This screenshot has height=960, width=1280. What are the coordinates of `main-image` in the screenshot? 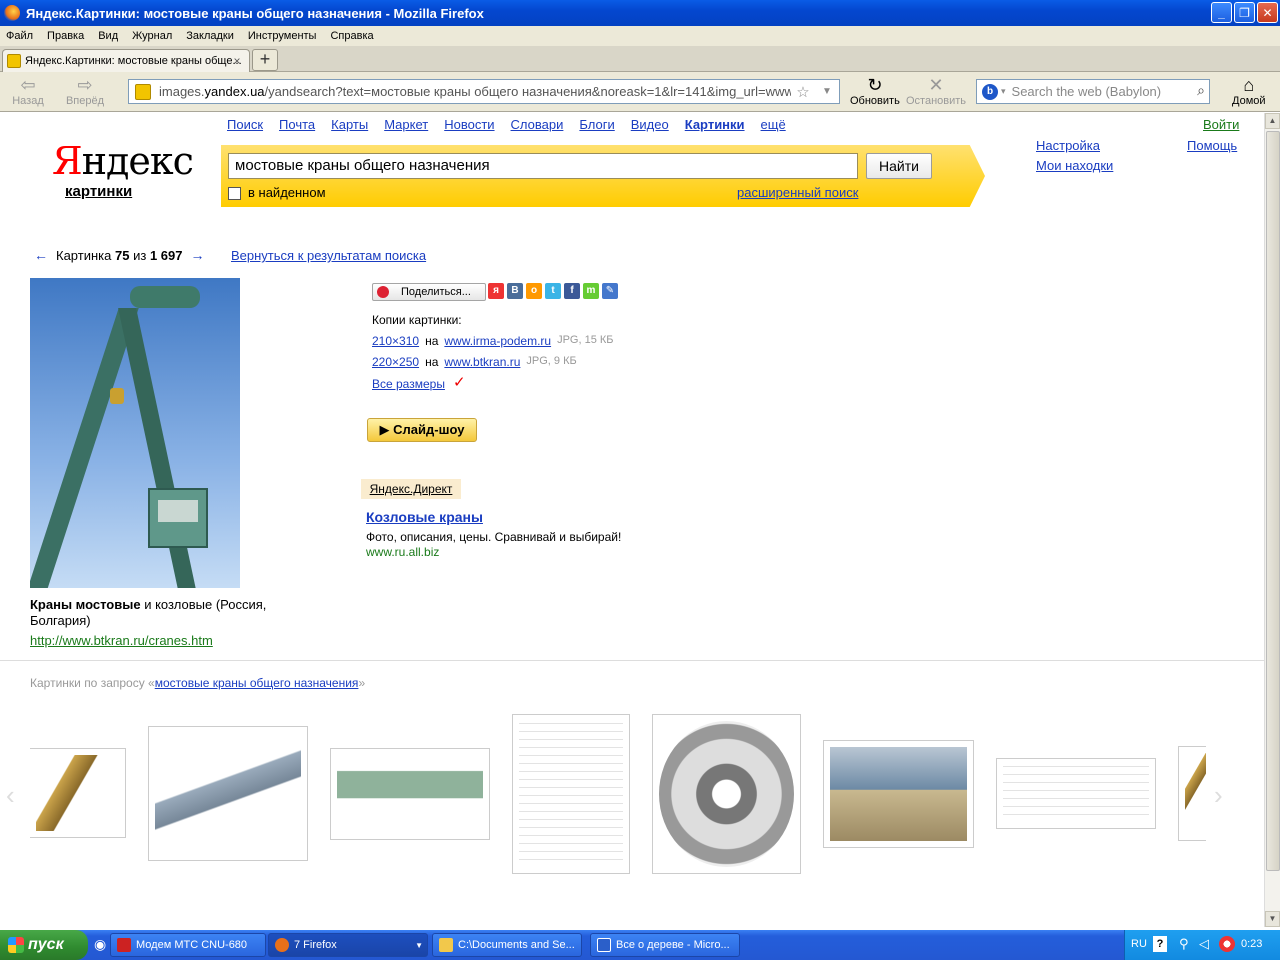 It's located at (135, 433).